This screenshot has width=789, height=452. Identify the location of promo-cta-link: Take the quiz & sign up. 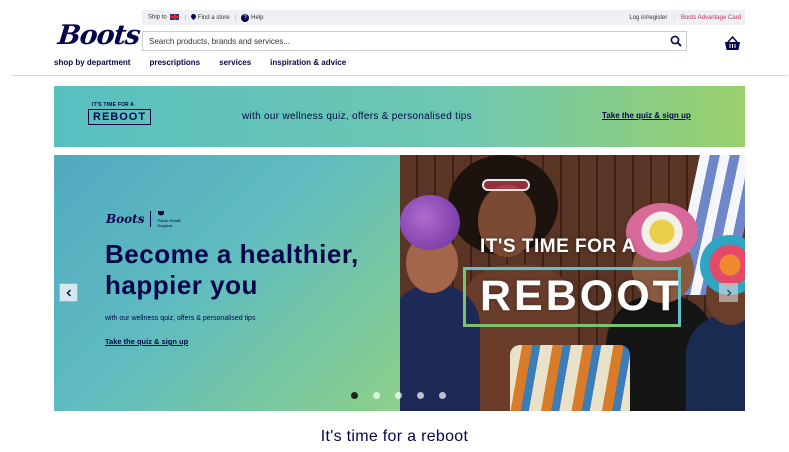
(646, 115).